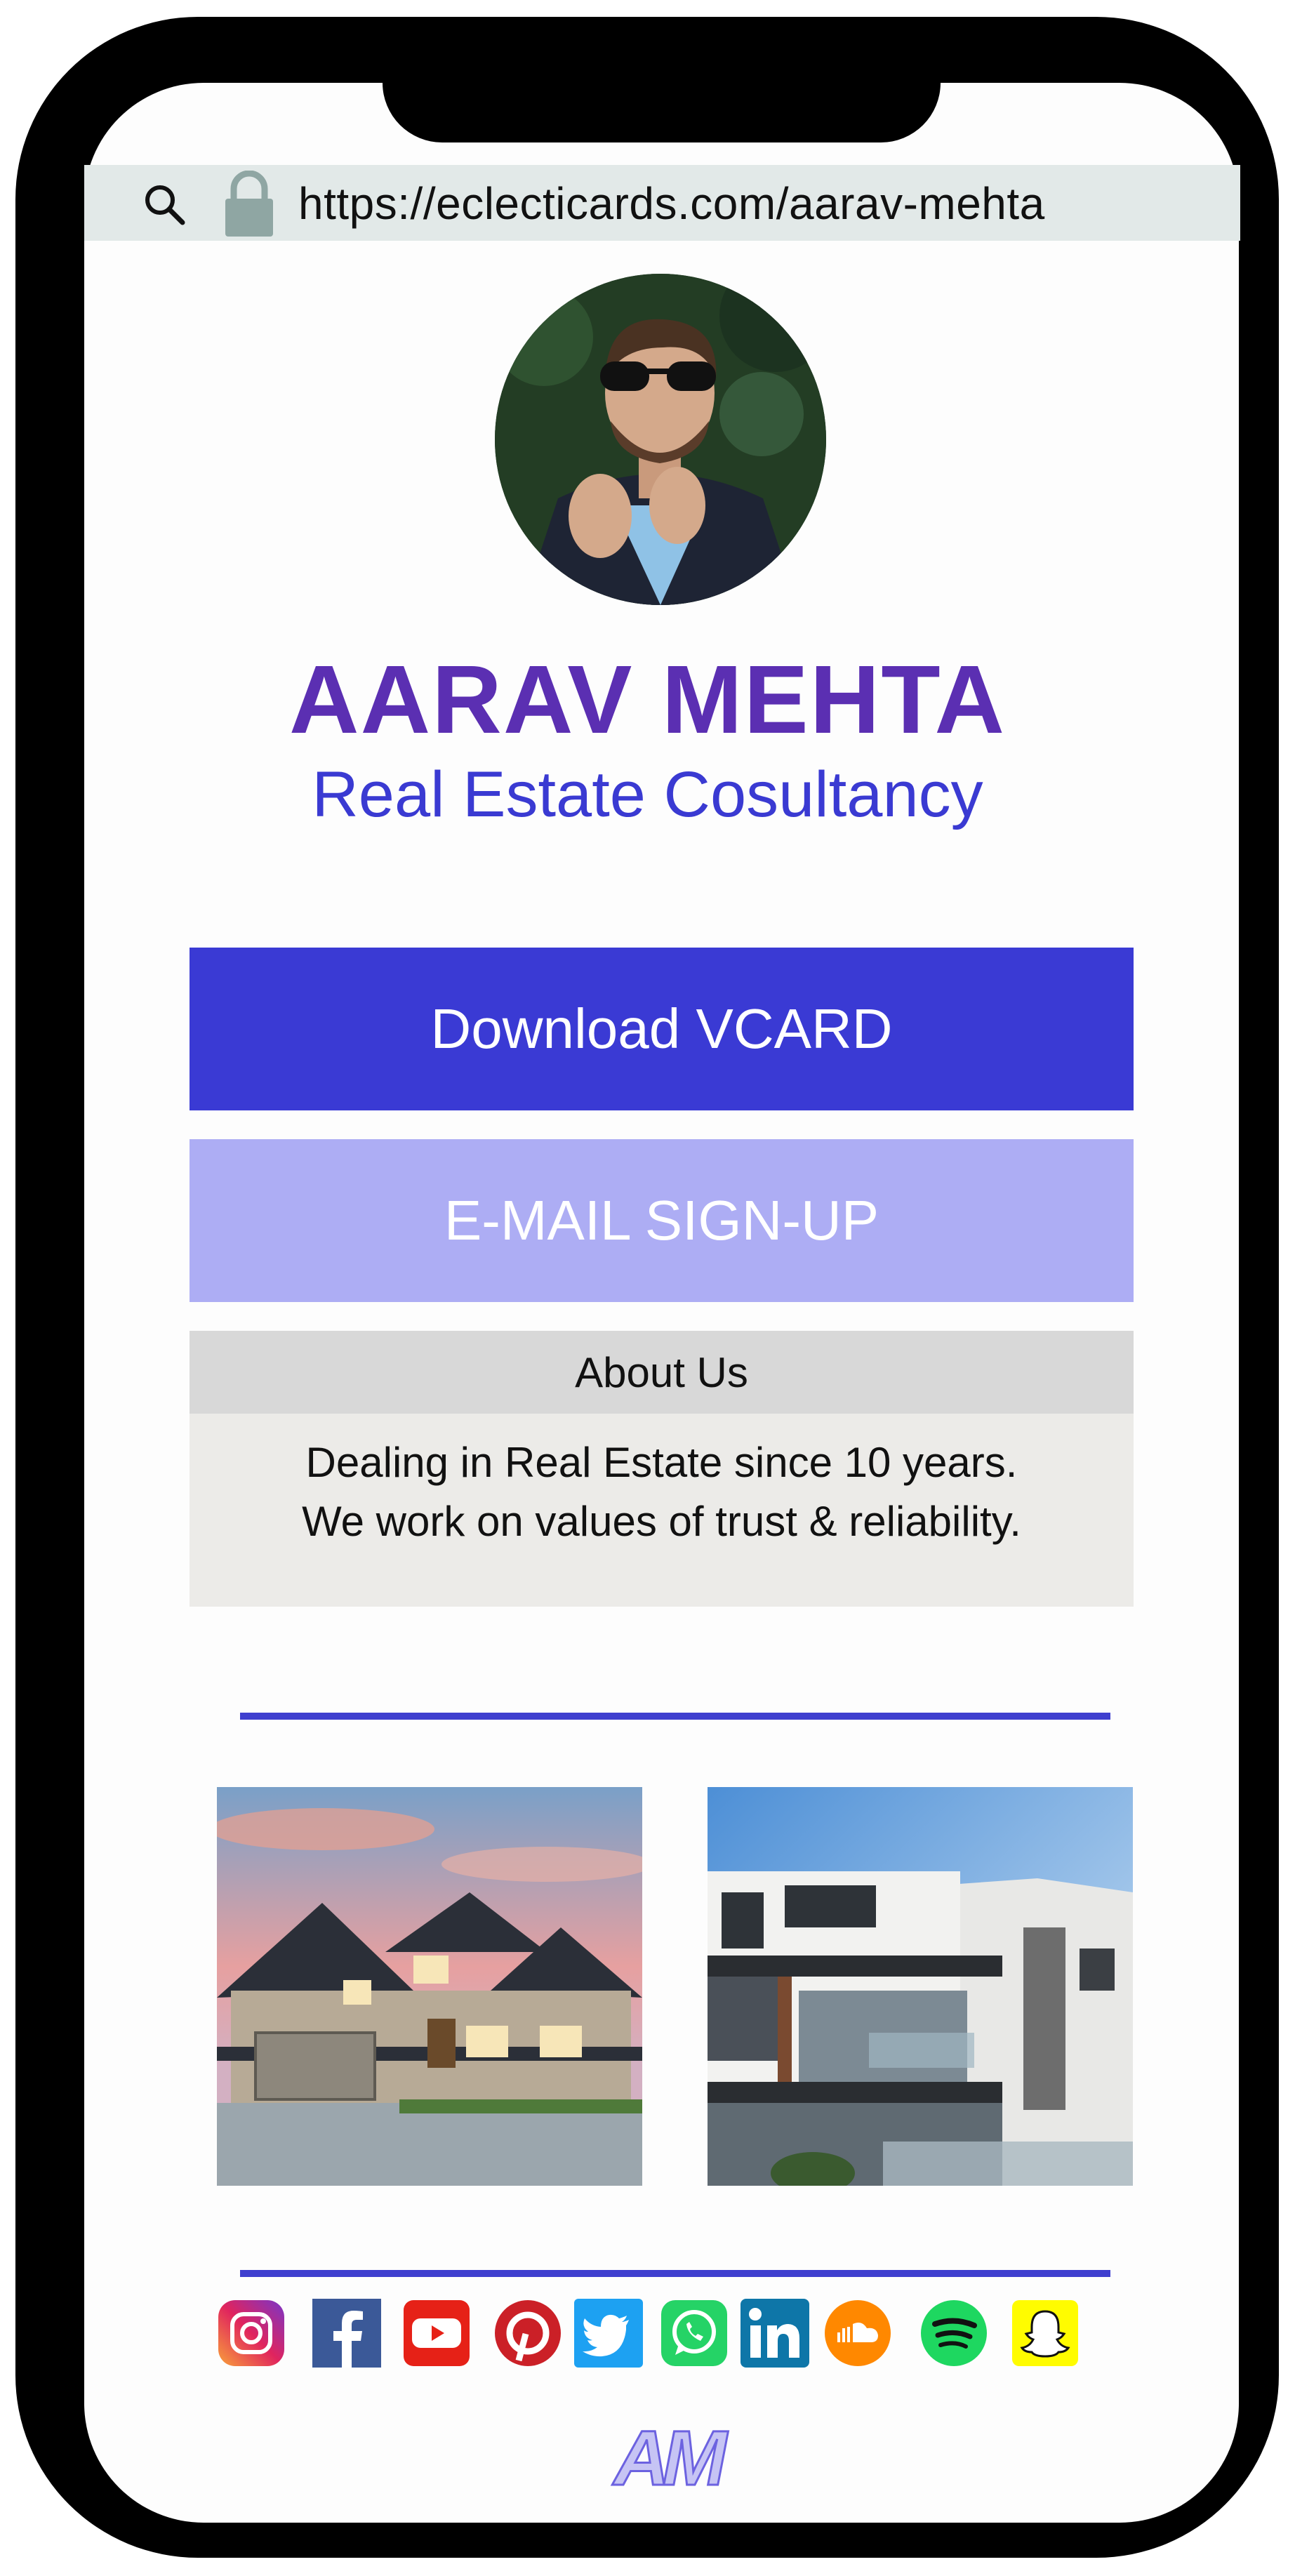 The height and width of the screenshot is (2576, 1295). What do you see at coordinates (252, 2334) in the screenshot?
I see `instagram-icon` at bounding box center [252, 2334].